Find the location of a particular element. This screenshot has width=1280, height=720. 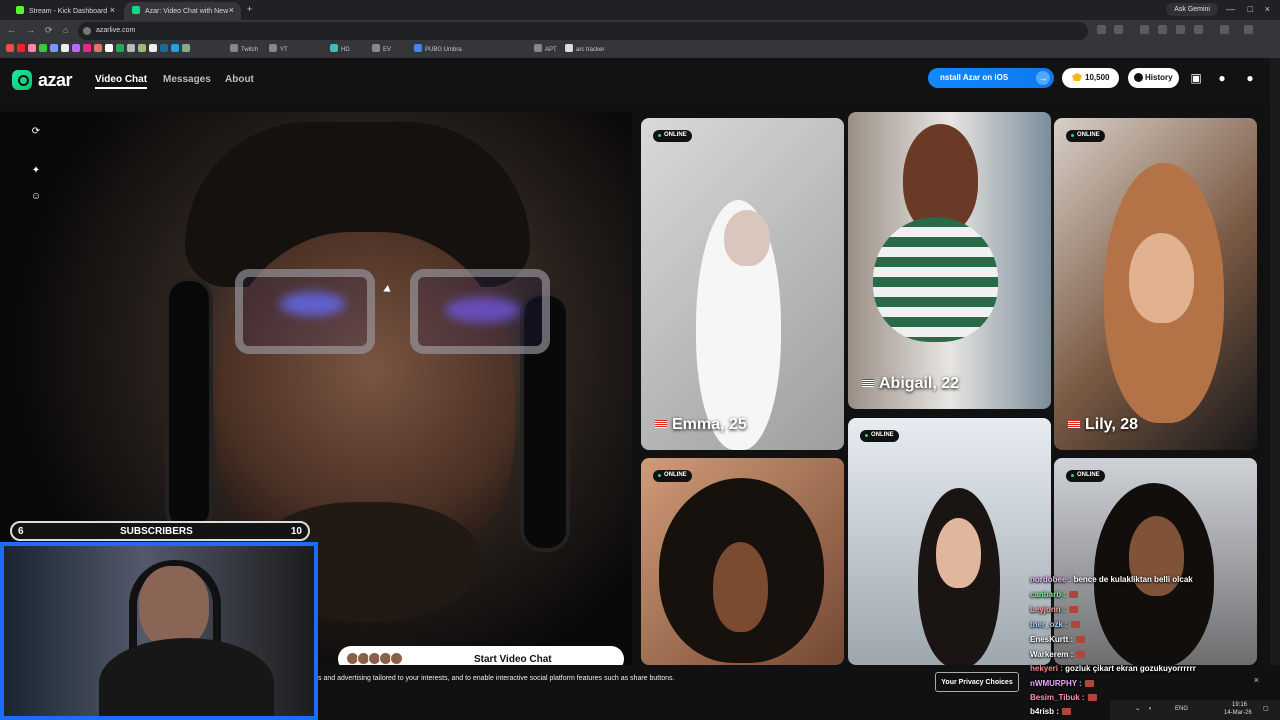

profile-card-online-2: ONLINE is located at coordinates (949, 541).